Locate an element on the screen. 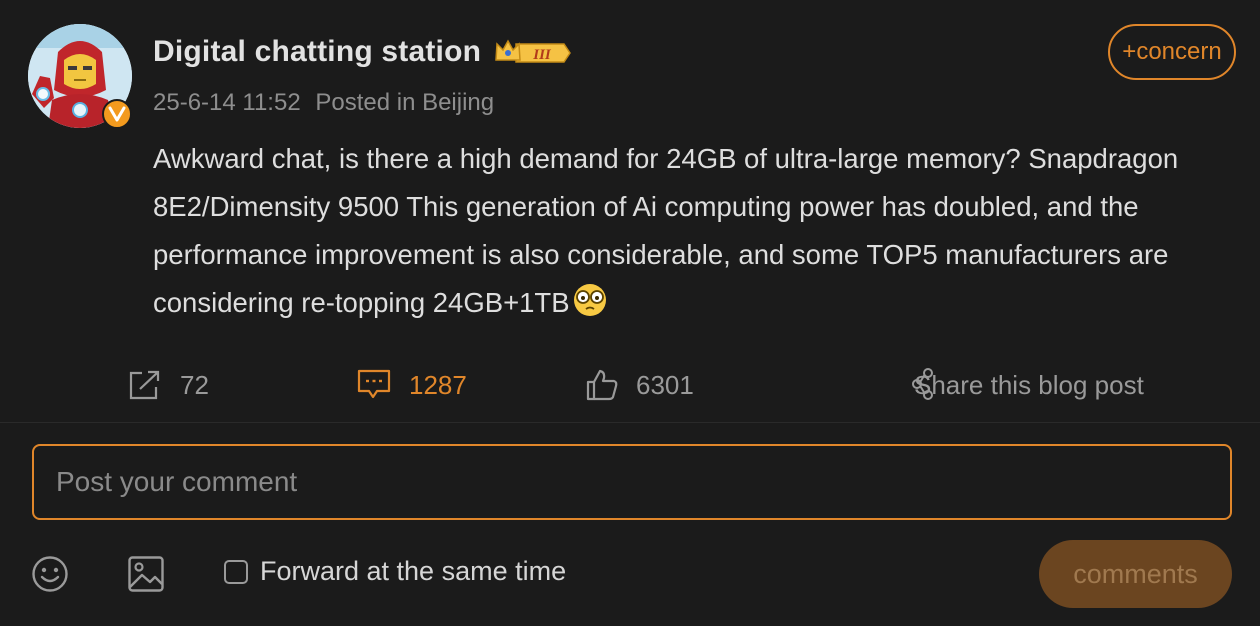 This screenshot has height=626, width=1260. crown-level-badge-icon: III is located at coordinates (533, 51).